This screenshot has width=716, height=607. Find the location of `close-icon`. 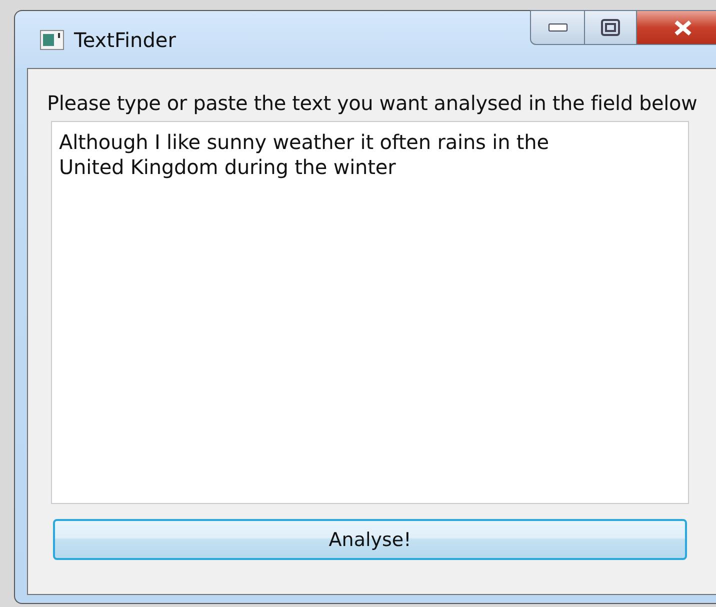

close-icon is located at coordinates (683, 28).